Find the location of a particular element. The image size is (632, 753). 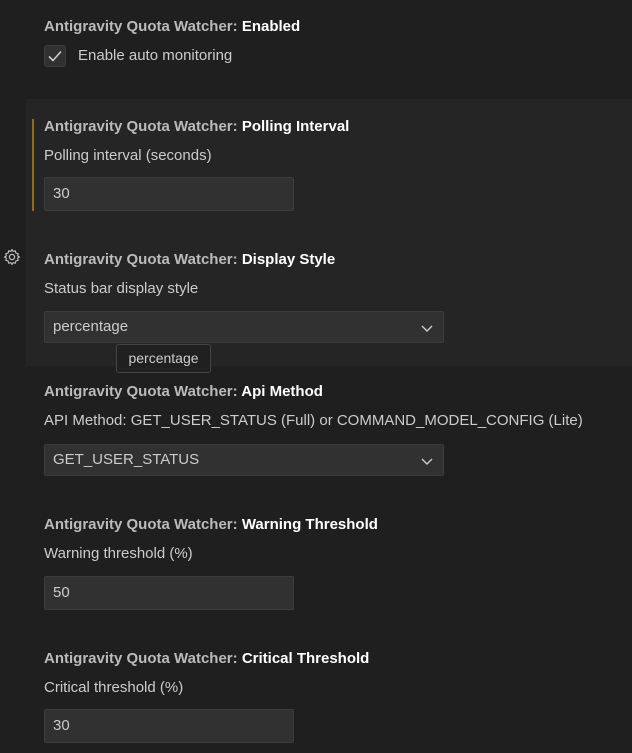

display-style-value: percentage is located at coordinates (91, 326).